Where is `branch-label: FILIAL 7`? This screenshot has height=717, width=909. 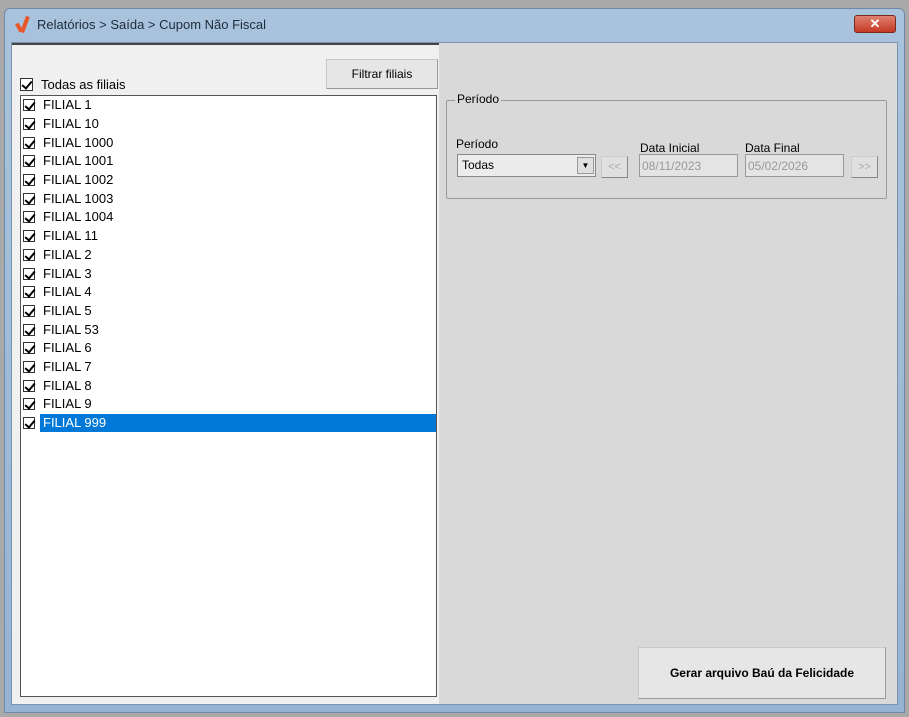
branch-label: FILIAL 7 is located at coordinates (67, 366).